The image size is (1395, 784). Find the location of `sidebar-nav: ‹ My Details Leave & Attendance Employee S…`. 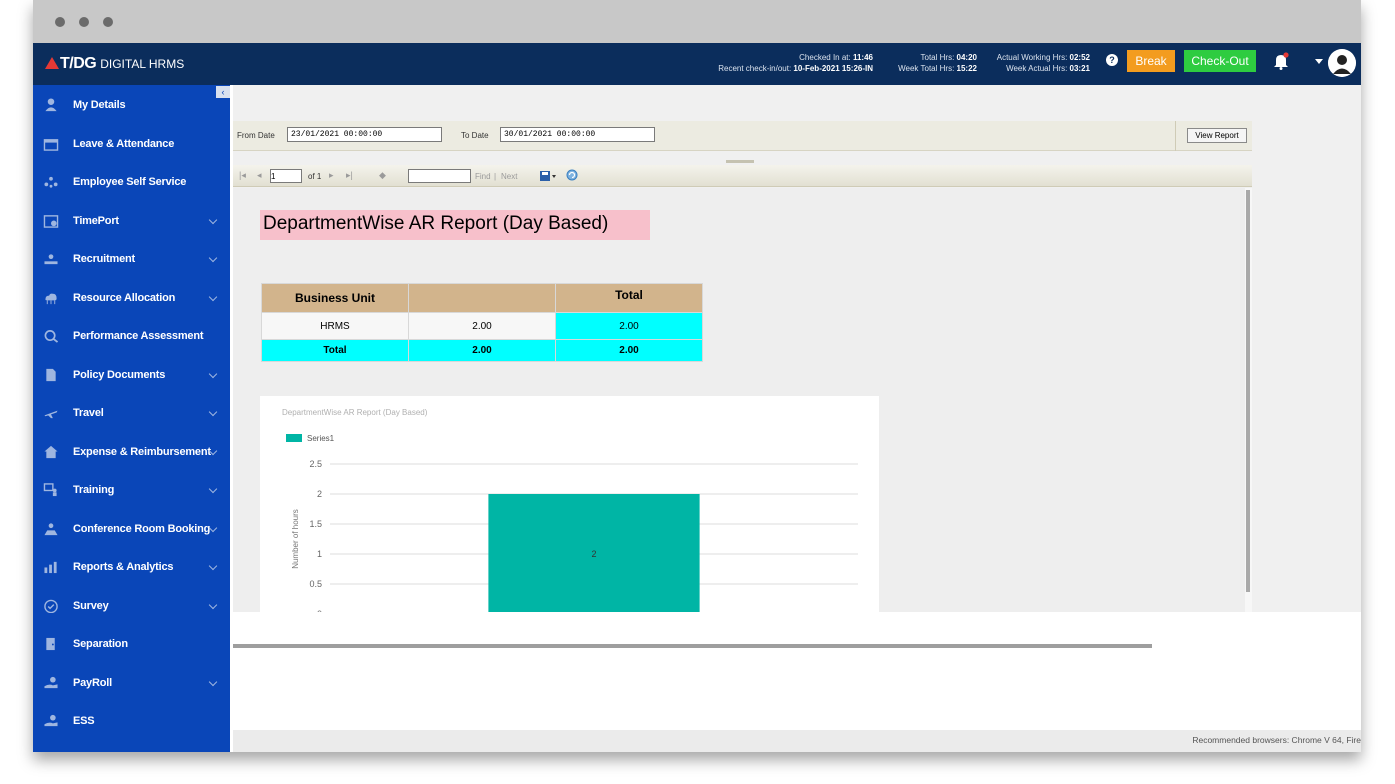

sidebar-nav: ‹ My Details Leave & Attendance Employee S… is located at coordinates (131, 418).